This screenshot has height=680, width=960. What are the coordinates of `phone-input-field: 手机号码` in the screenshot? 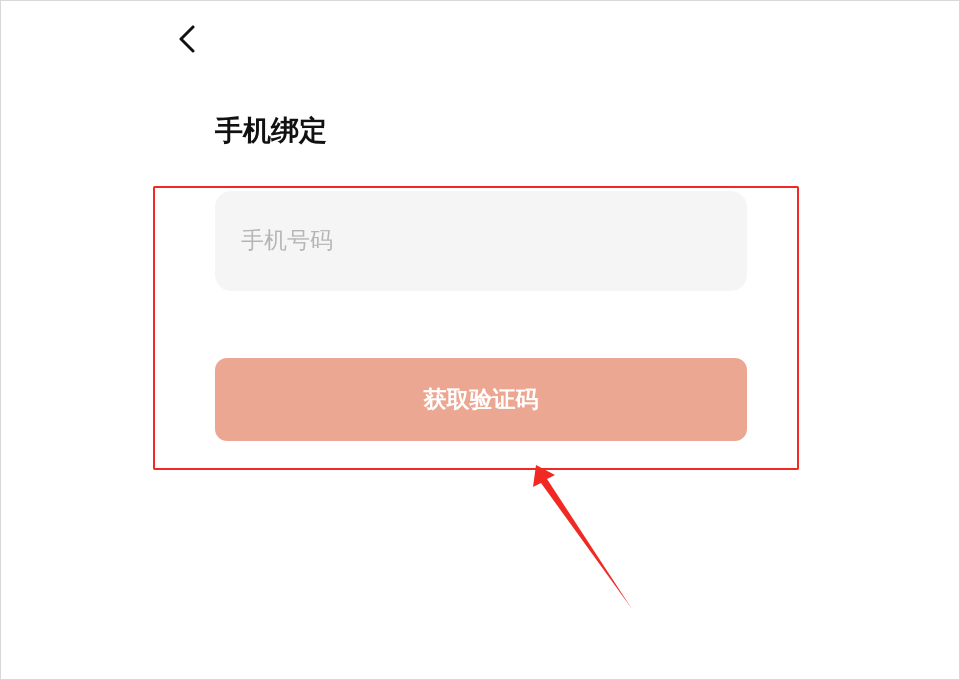 It's located at (481, 241).